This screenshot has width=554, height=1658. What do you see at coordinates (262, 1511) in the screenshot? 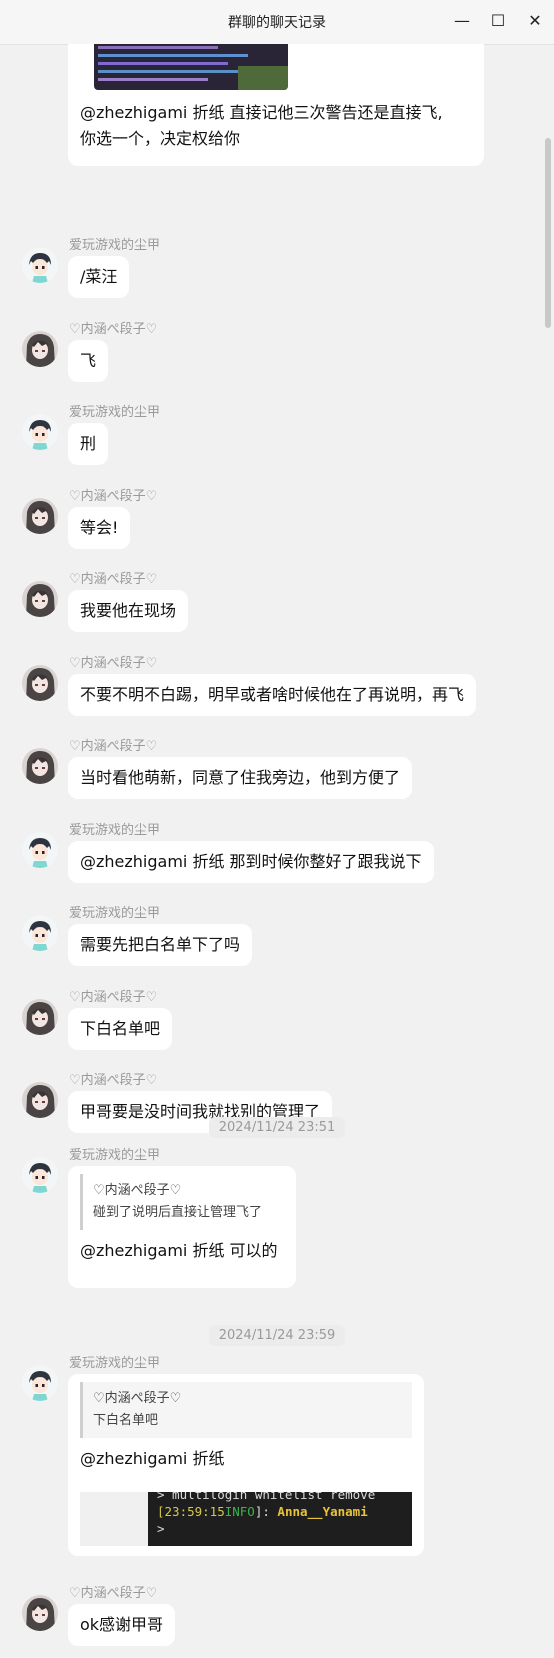
I see `terminal-line: [23:59:15INFO]: Anna__Yanami` at bounding box center [262, 1511].